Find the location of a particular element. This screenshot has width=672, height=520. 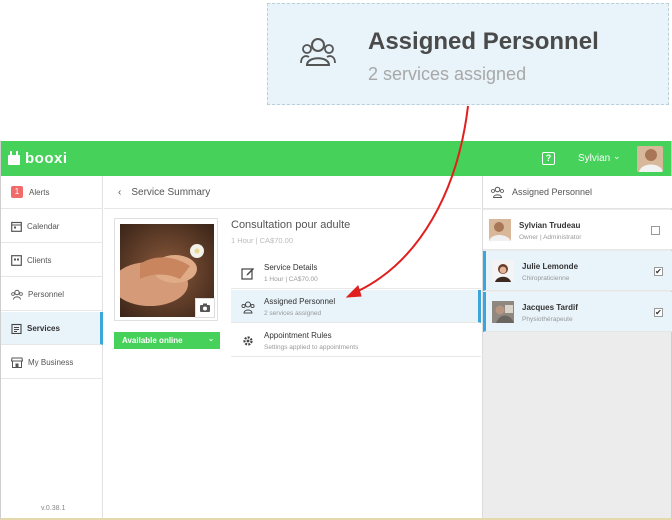

sidebar-item-label: Services is located at coordinates (43, 328).